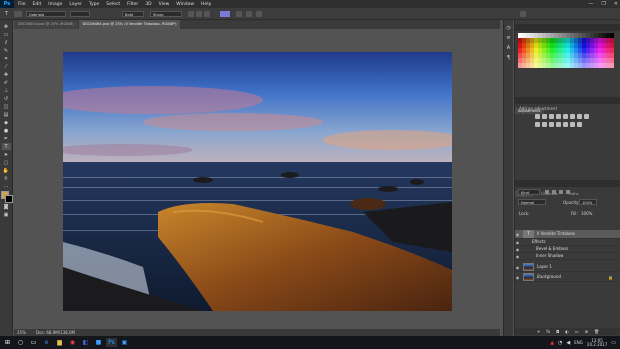 The width and height of the screenshot is (620, 349). Describe the element at coordinates (597, 342) in the screenshot. I see `clock: 13:05 20.2.2017` at that location.